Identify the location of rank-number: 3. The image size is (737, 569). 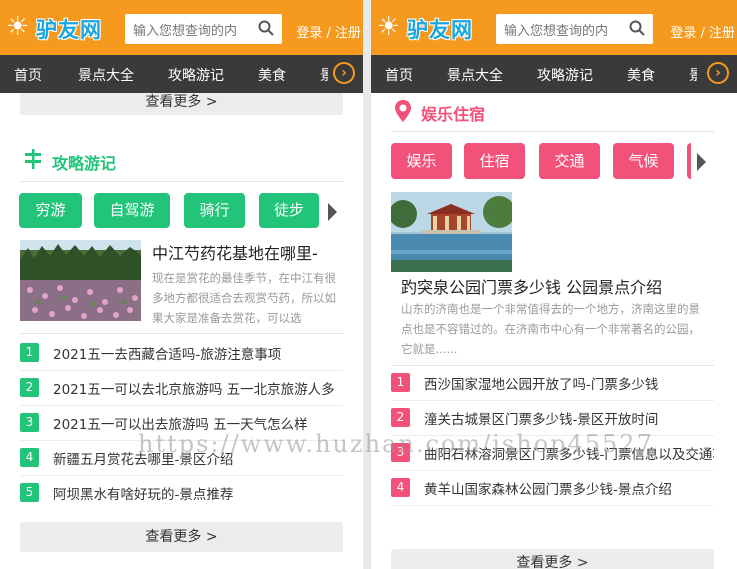
(29, 422).